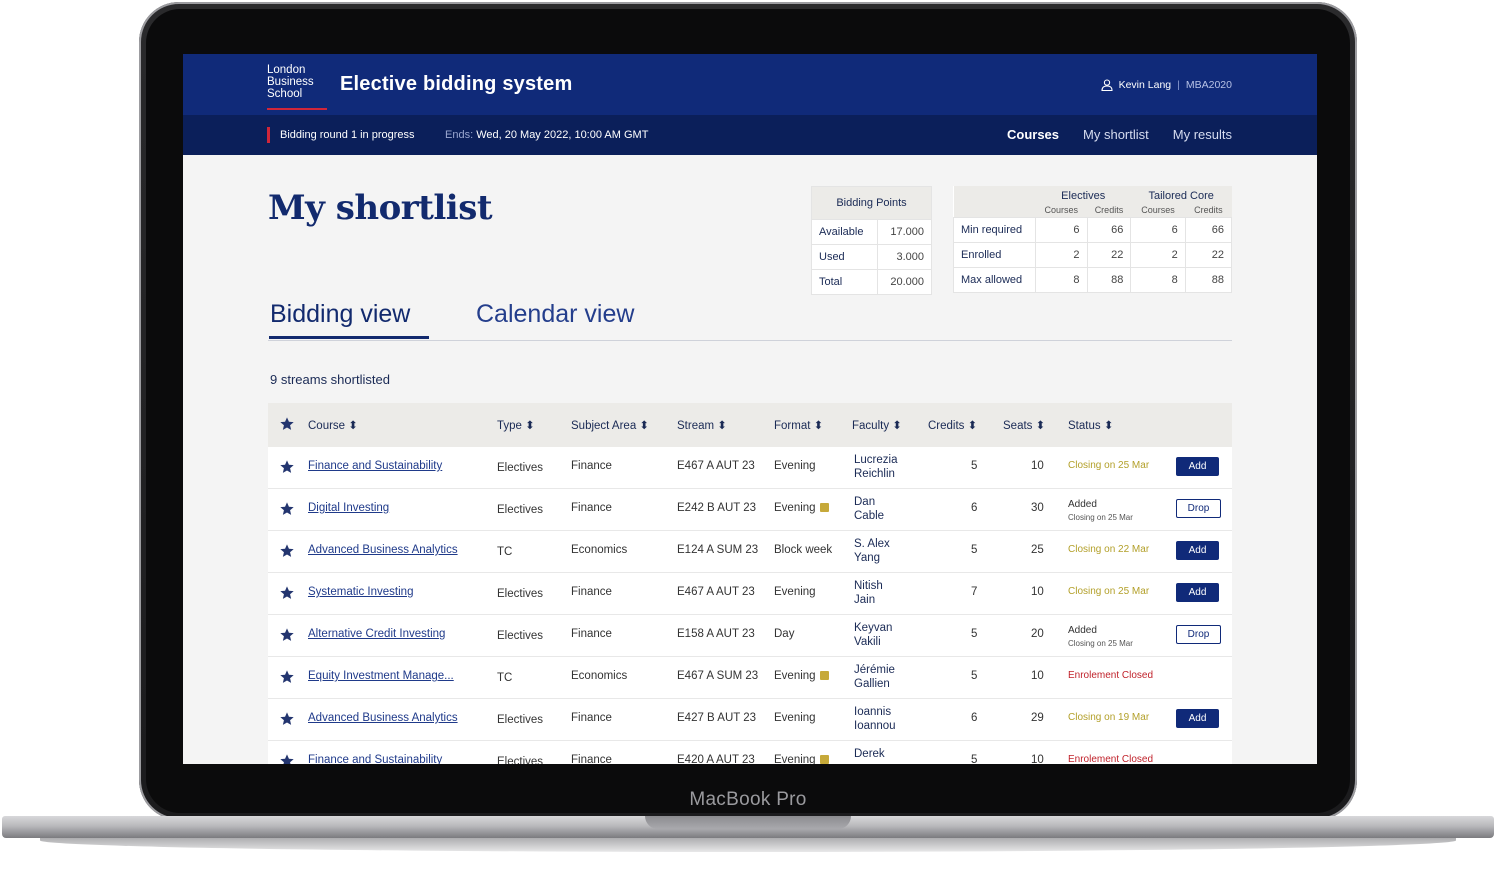 Image resolution: width=1496 pixels, height=872 pixels. What do you see at coordinates (1093, 255) in the screenshot?
I see `summary-row: Enrolled 2 22 2 22` at bounding box center [1093, 255].